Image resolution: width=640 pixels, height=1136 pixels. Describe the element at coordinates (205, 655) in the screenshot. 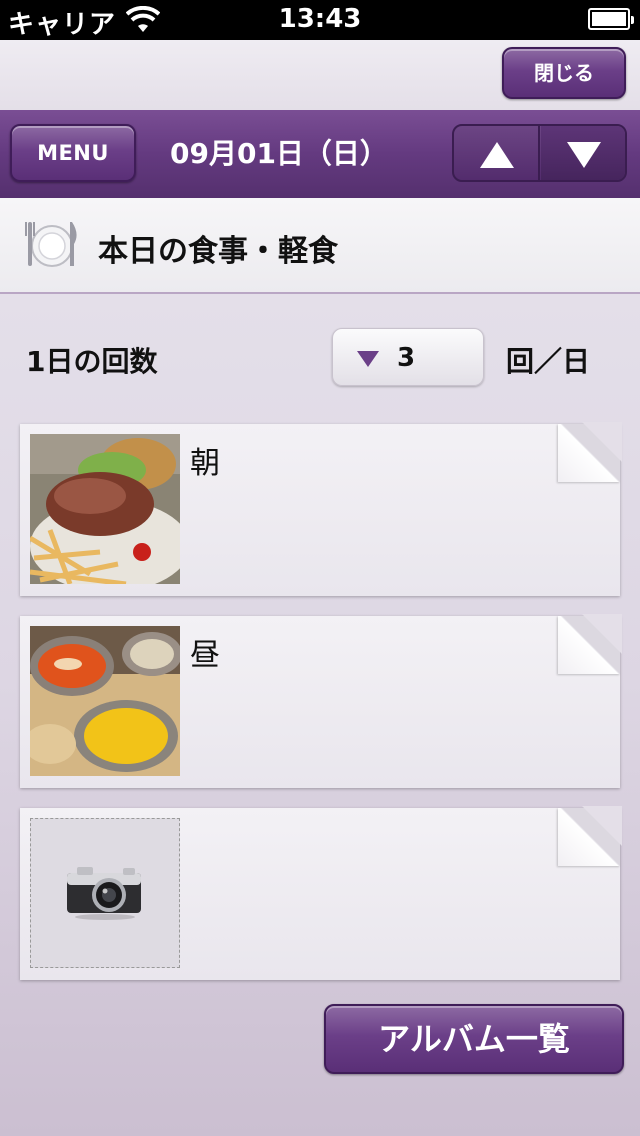

I see `meal-label-lunch: 昼` at that location.